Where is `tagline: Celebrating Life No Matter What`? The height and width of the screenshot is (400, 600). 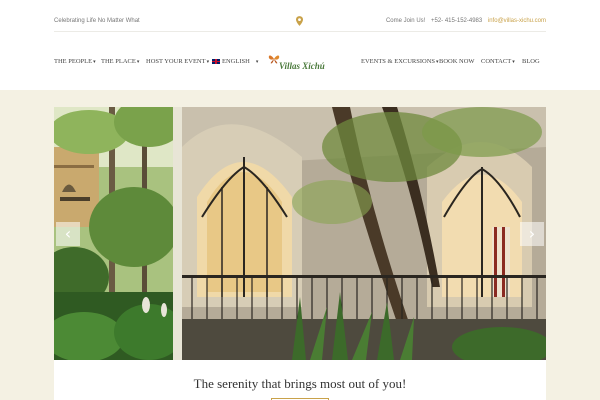 tagline: Celebrating Life No Matter What is located at coordinates (97, 21).